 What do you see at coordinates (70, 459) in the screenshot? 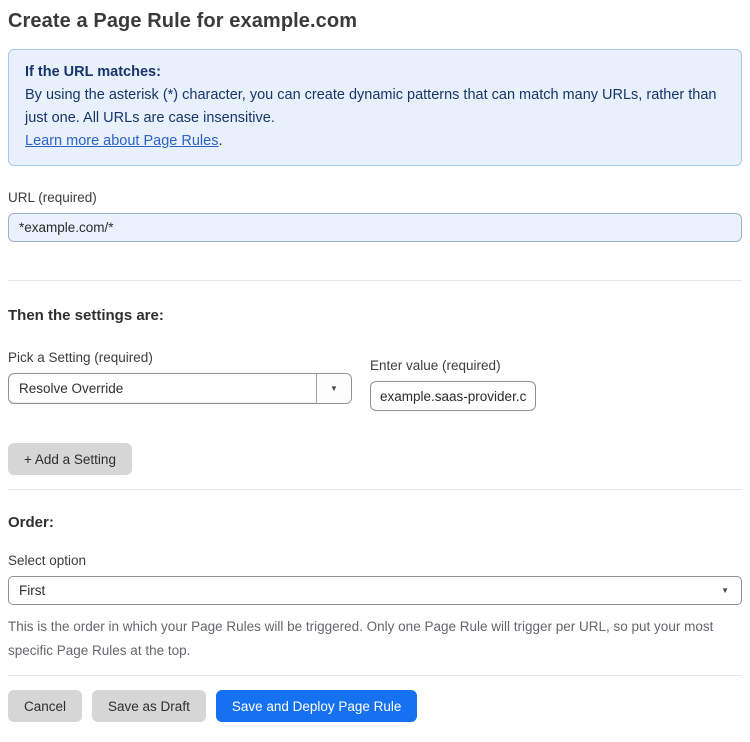
I see `add-setting-button: + Add a Setting` at bounding box center [70, 459].